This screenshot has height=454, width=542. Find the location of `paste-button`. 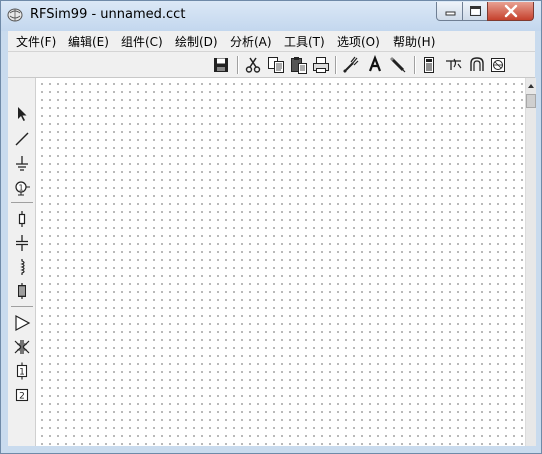

paste-button is located at coordinates (299, 65).